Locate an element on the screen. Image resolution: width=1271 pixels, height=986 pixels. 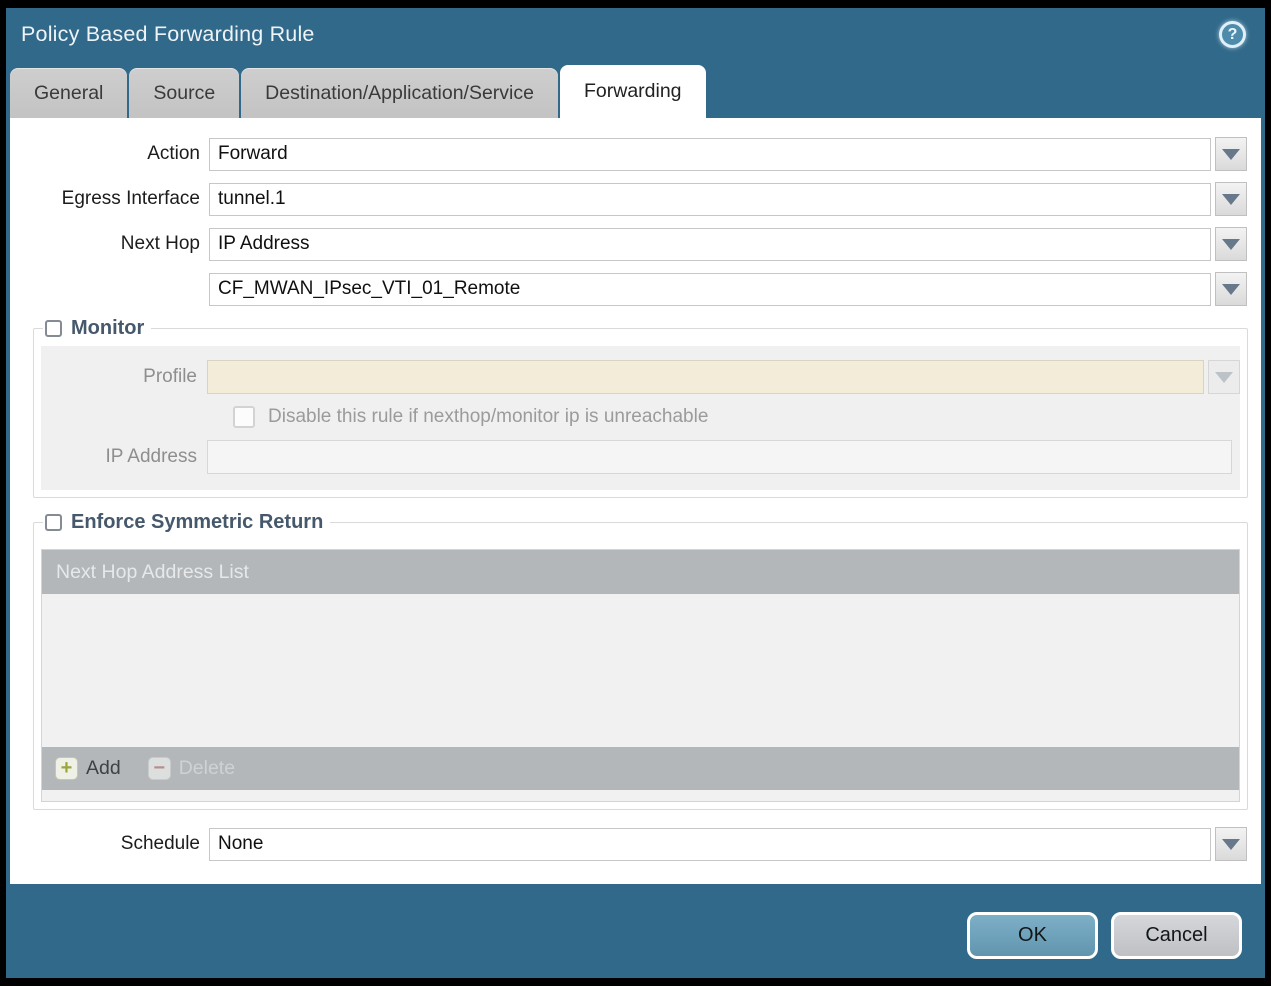
disable-rule-checkbox is located at coordinates (244, 417).